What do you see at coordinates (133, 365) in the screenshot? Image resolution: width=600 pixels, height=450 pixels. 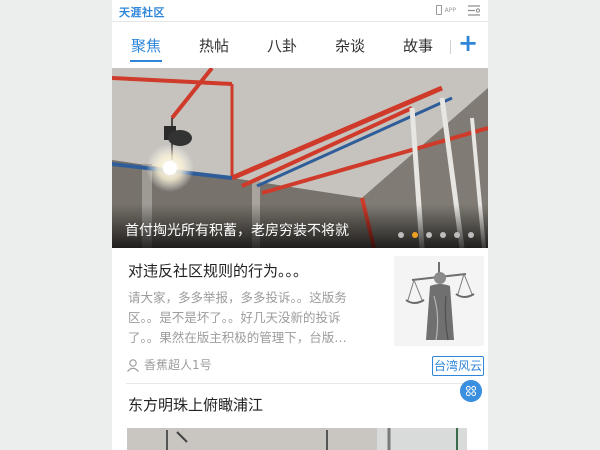 I see `user-icon` at bounding box center [133, 365].